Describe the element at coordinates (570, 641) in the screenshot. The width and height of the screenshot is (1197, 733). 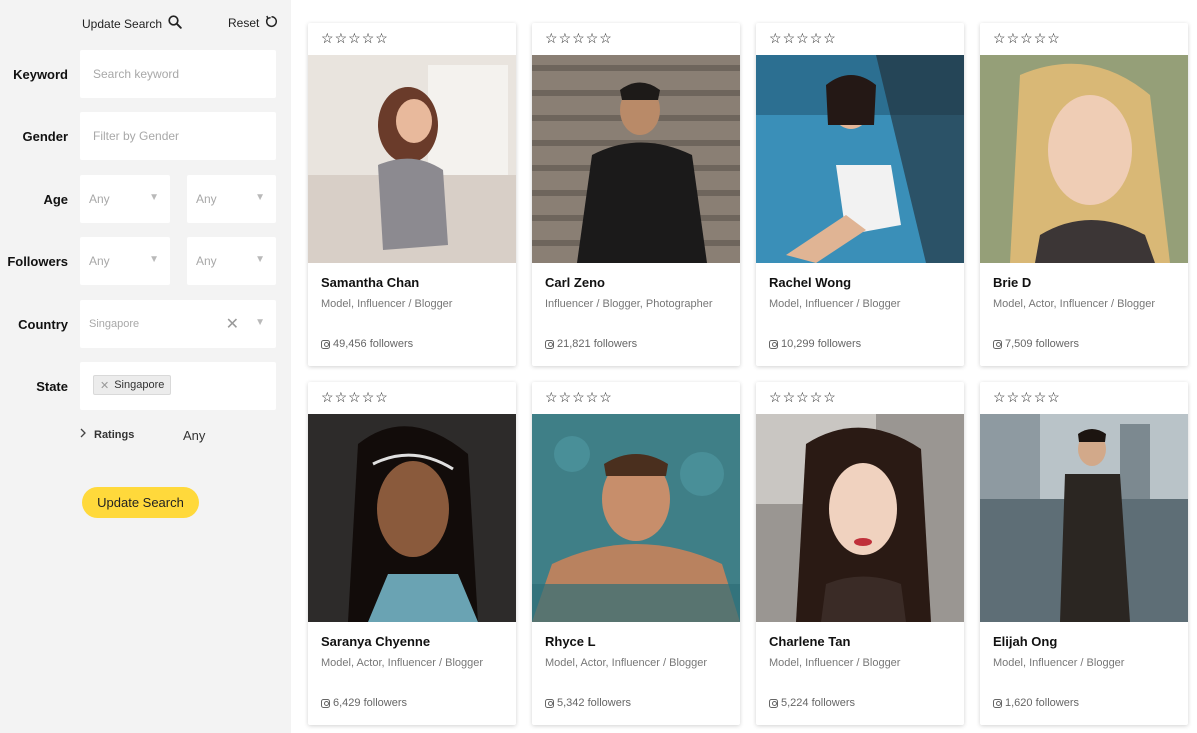
I see `profile-name: Rhyce L` at that location.